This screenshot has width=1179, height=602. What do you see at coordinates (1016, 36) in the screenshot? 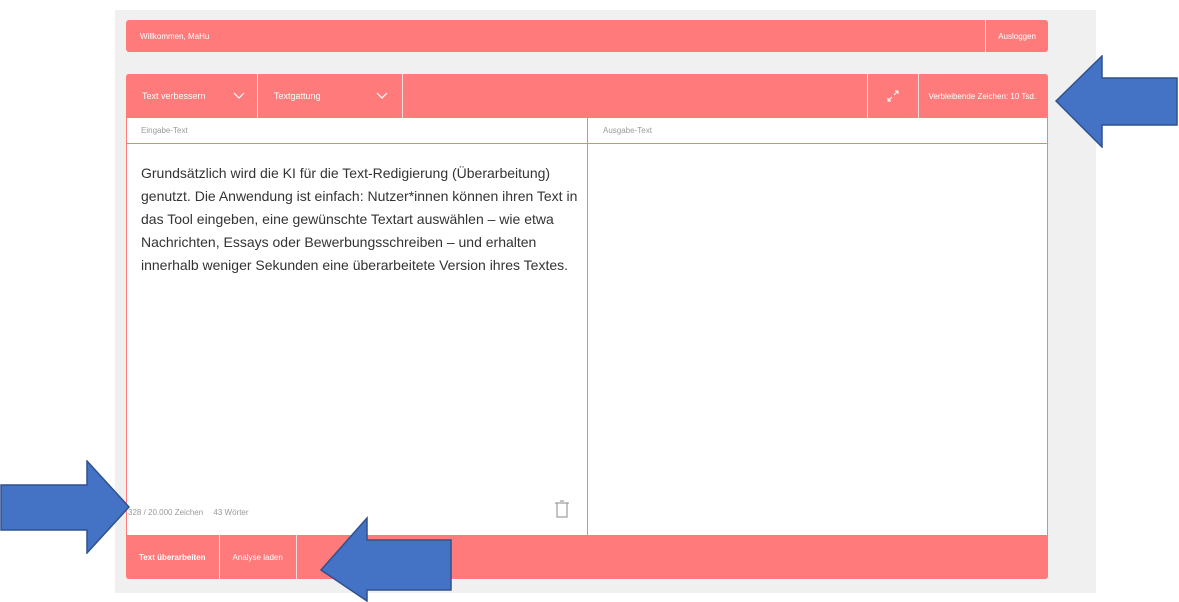
I see `logout-button: Ausloggen` at bounding box center [1016, 36].